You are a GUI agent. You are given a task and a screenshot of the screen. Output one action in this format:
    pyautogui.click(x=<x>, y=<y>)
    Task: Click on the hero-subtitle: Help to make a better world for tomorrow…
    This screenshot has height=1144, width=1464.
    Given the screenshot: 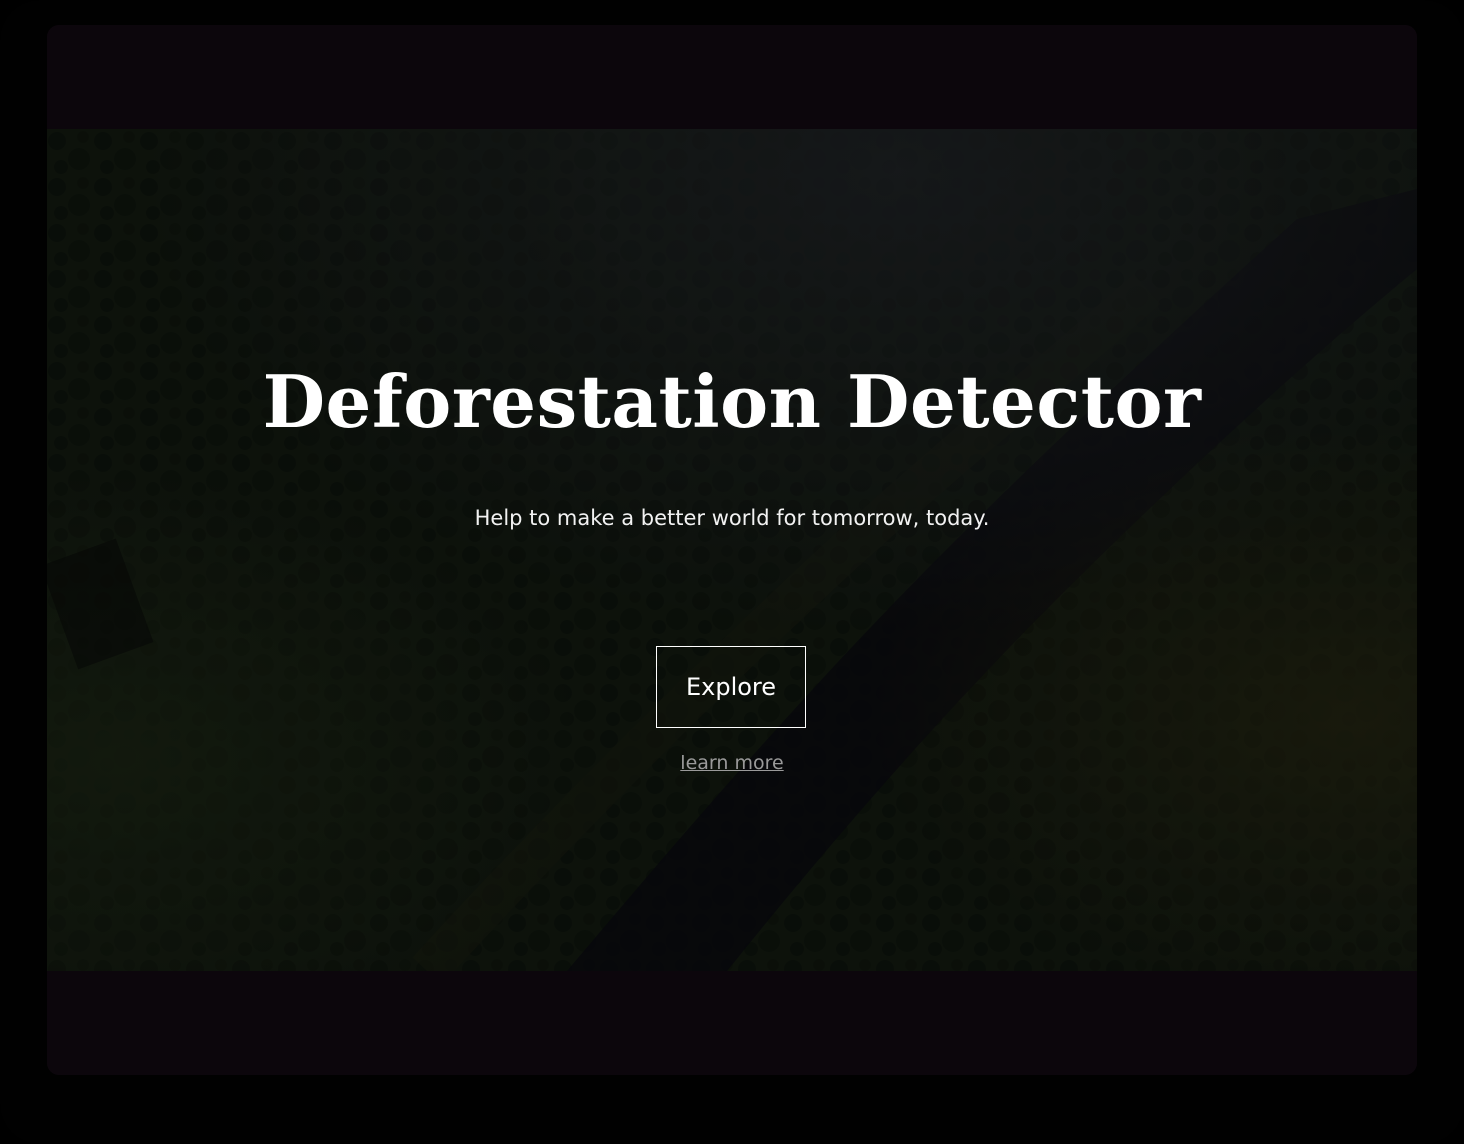 What is the action you would take?
    pyautogui.click(x=732, y=518)
    